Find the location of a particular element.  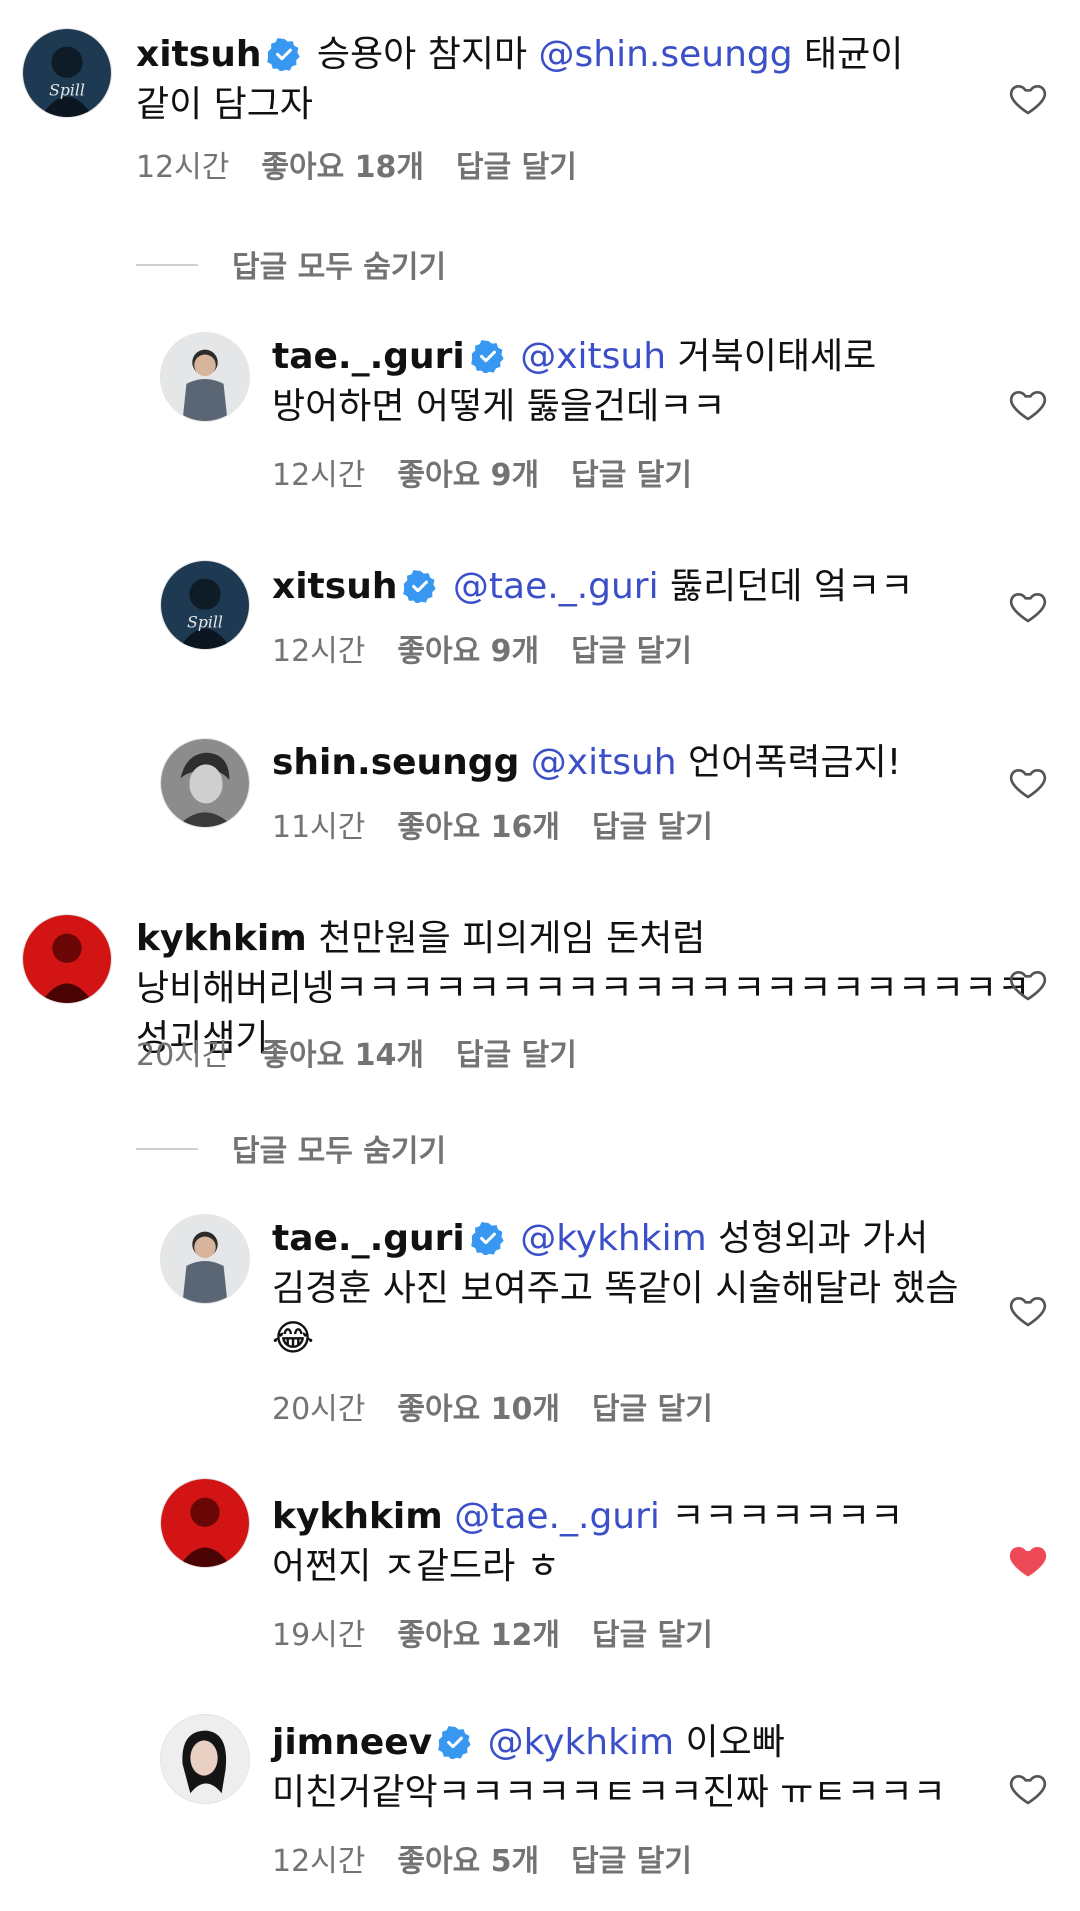

comment-text: 뚫리던데 엌ㅋㅋ is located at coordinates (786, 586).